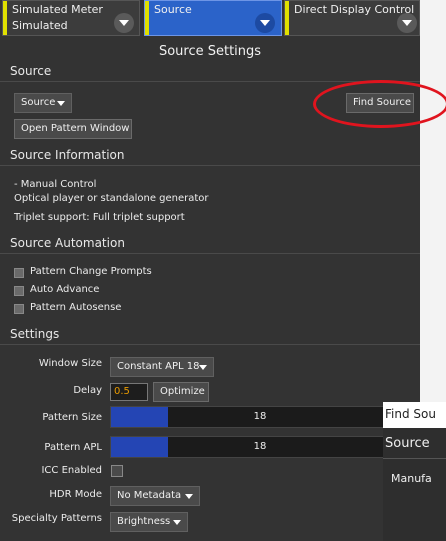 The height and width of the screenshot is (541, 446). What do you see at coordinates (72, 417) in the screenshot?
I see `pattern-size-label: Pattern Size` at bounding box center [72, 417].